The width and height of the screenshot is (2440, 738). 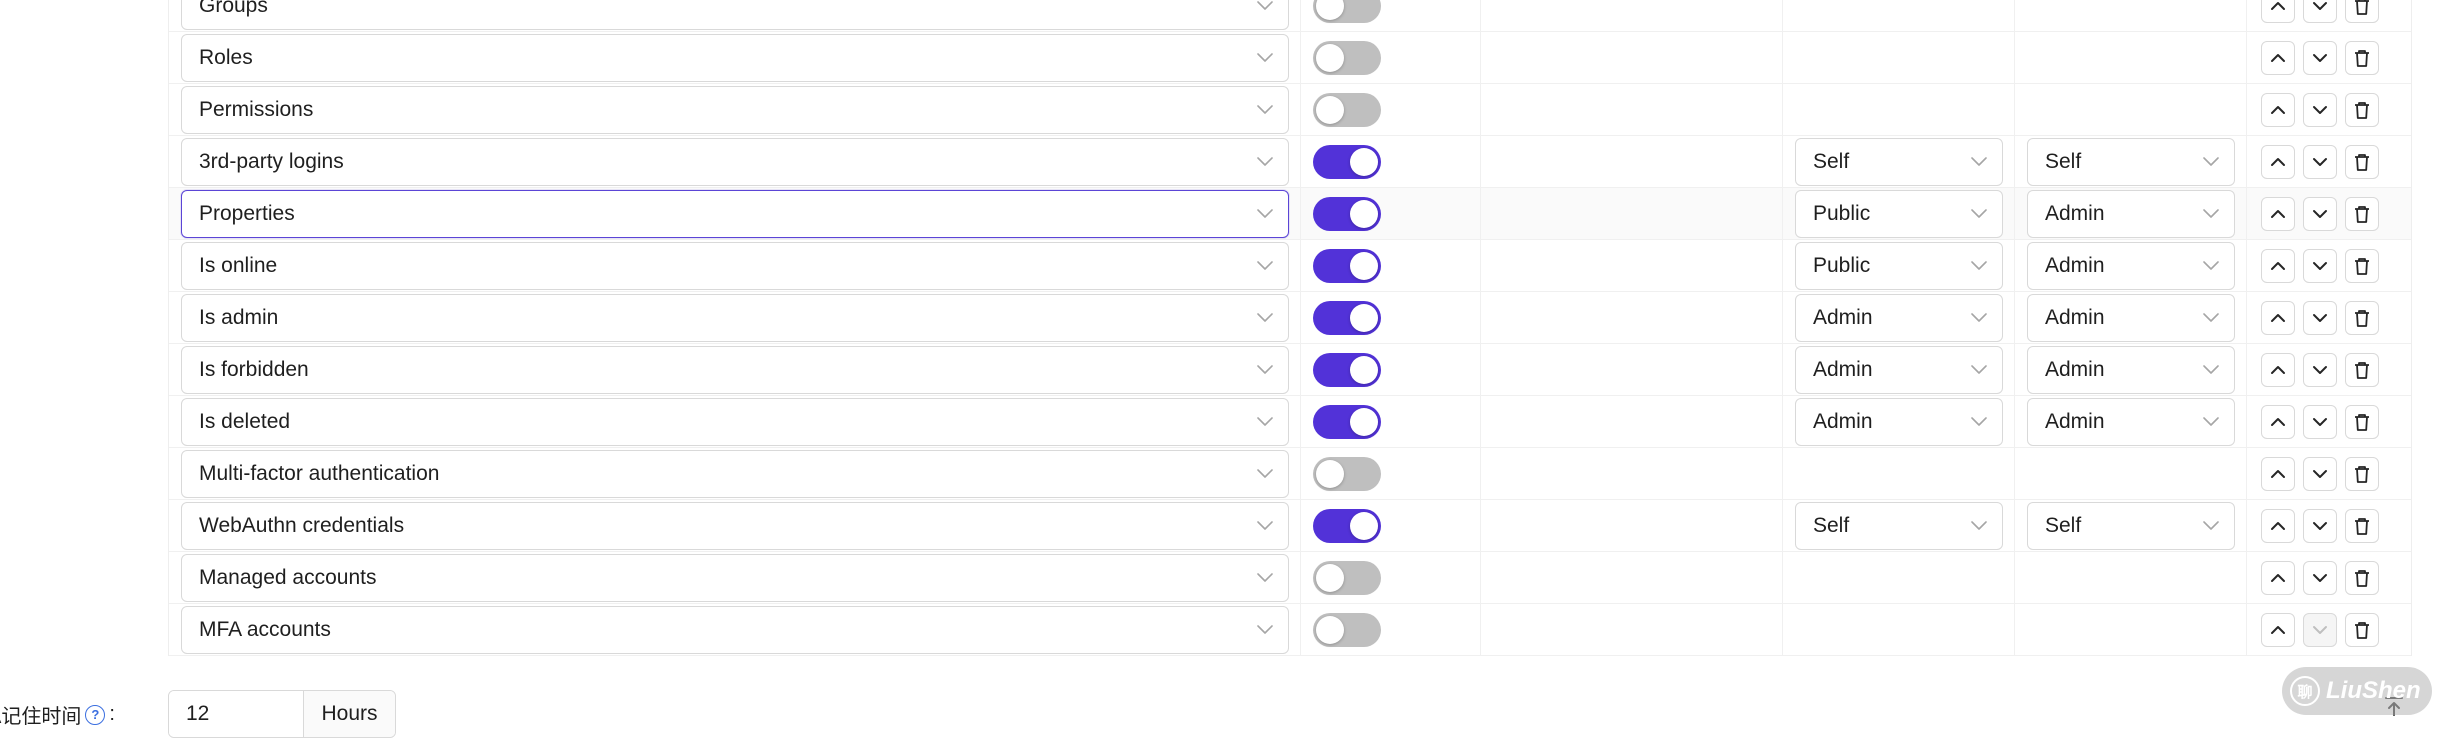 I want to click on item-name-select: MFA accounts, so click(x=735, y=629).